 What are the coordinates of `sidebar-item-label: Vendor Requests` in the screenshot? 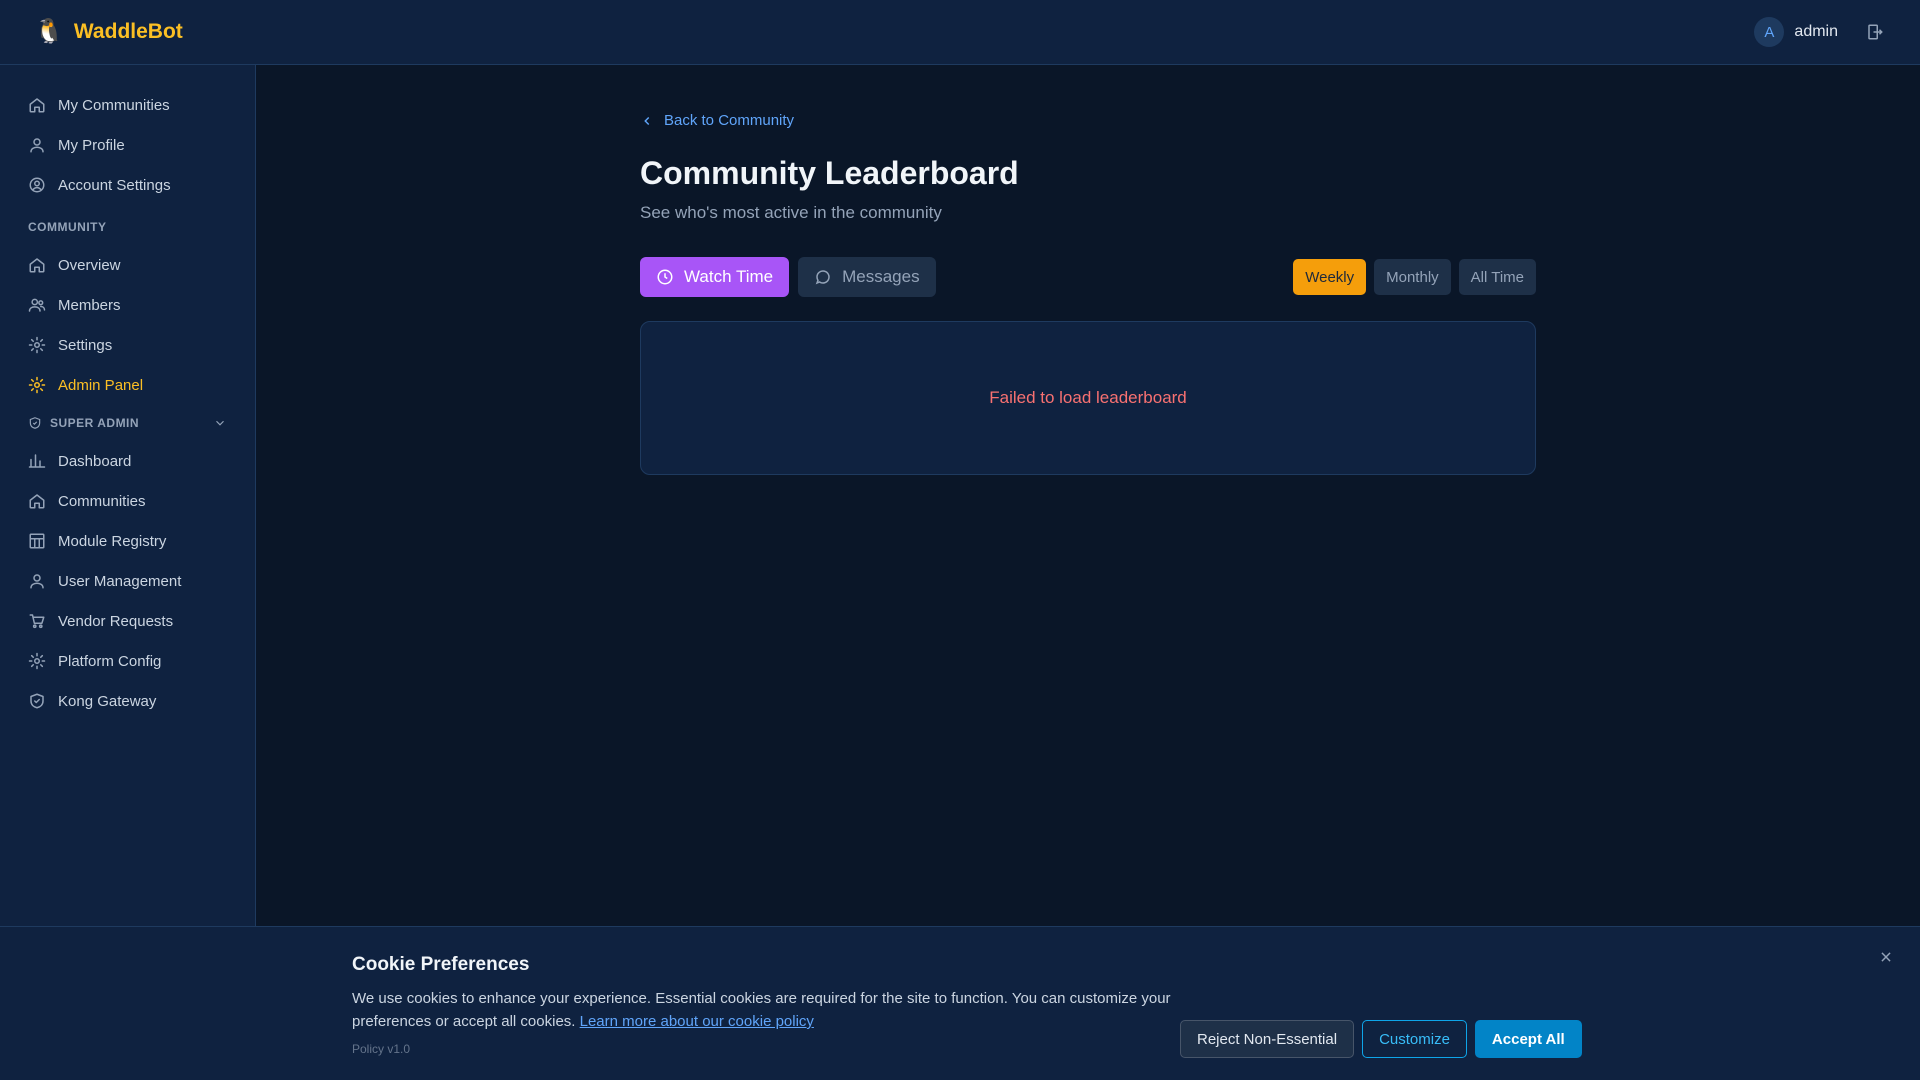 It's located at (116, 621).